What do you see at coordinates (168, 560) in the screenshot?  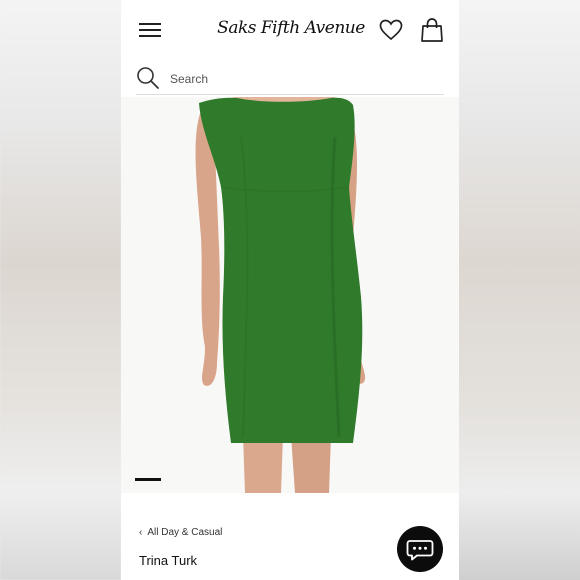 I see `brand-name: Trina Turk` at bounding box center [168, 560].